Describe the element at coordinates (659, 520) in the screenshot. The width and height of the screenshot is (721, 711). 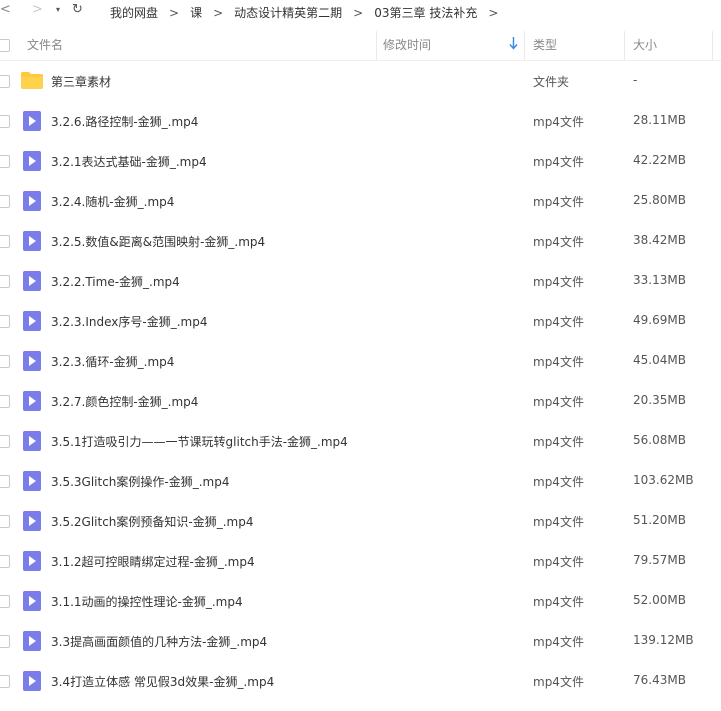
I see `file-size: 51.20MB` at that location.